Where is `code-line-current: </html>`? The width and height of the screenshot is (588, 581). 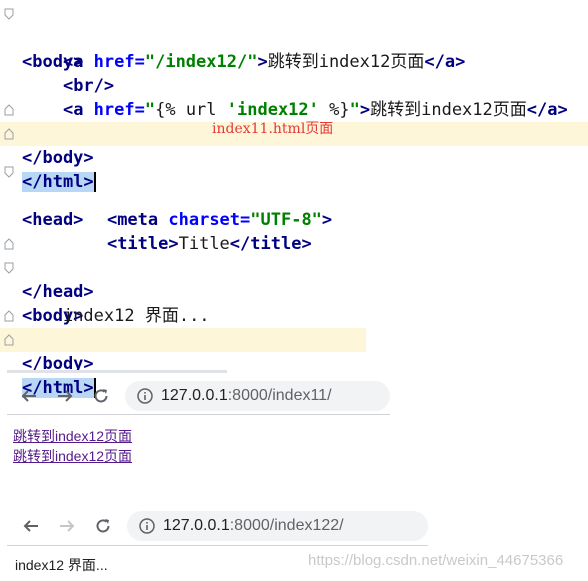
code-line-current: </html> is located at coordinates (183, 363).